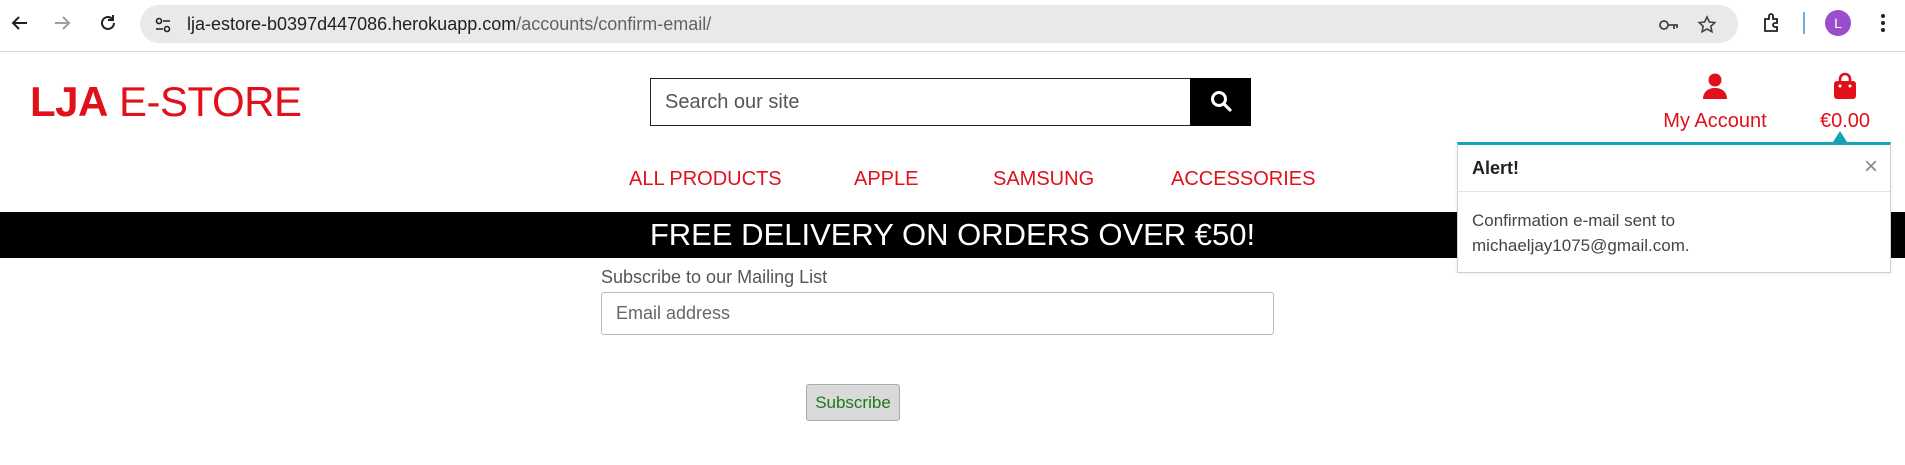  What do you see at coordinates (20, 23) in the screenshot?
I see `back-icon` at bounding box center [20, 23].